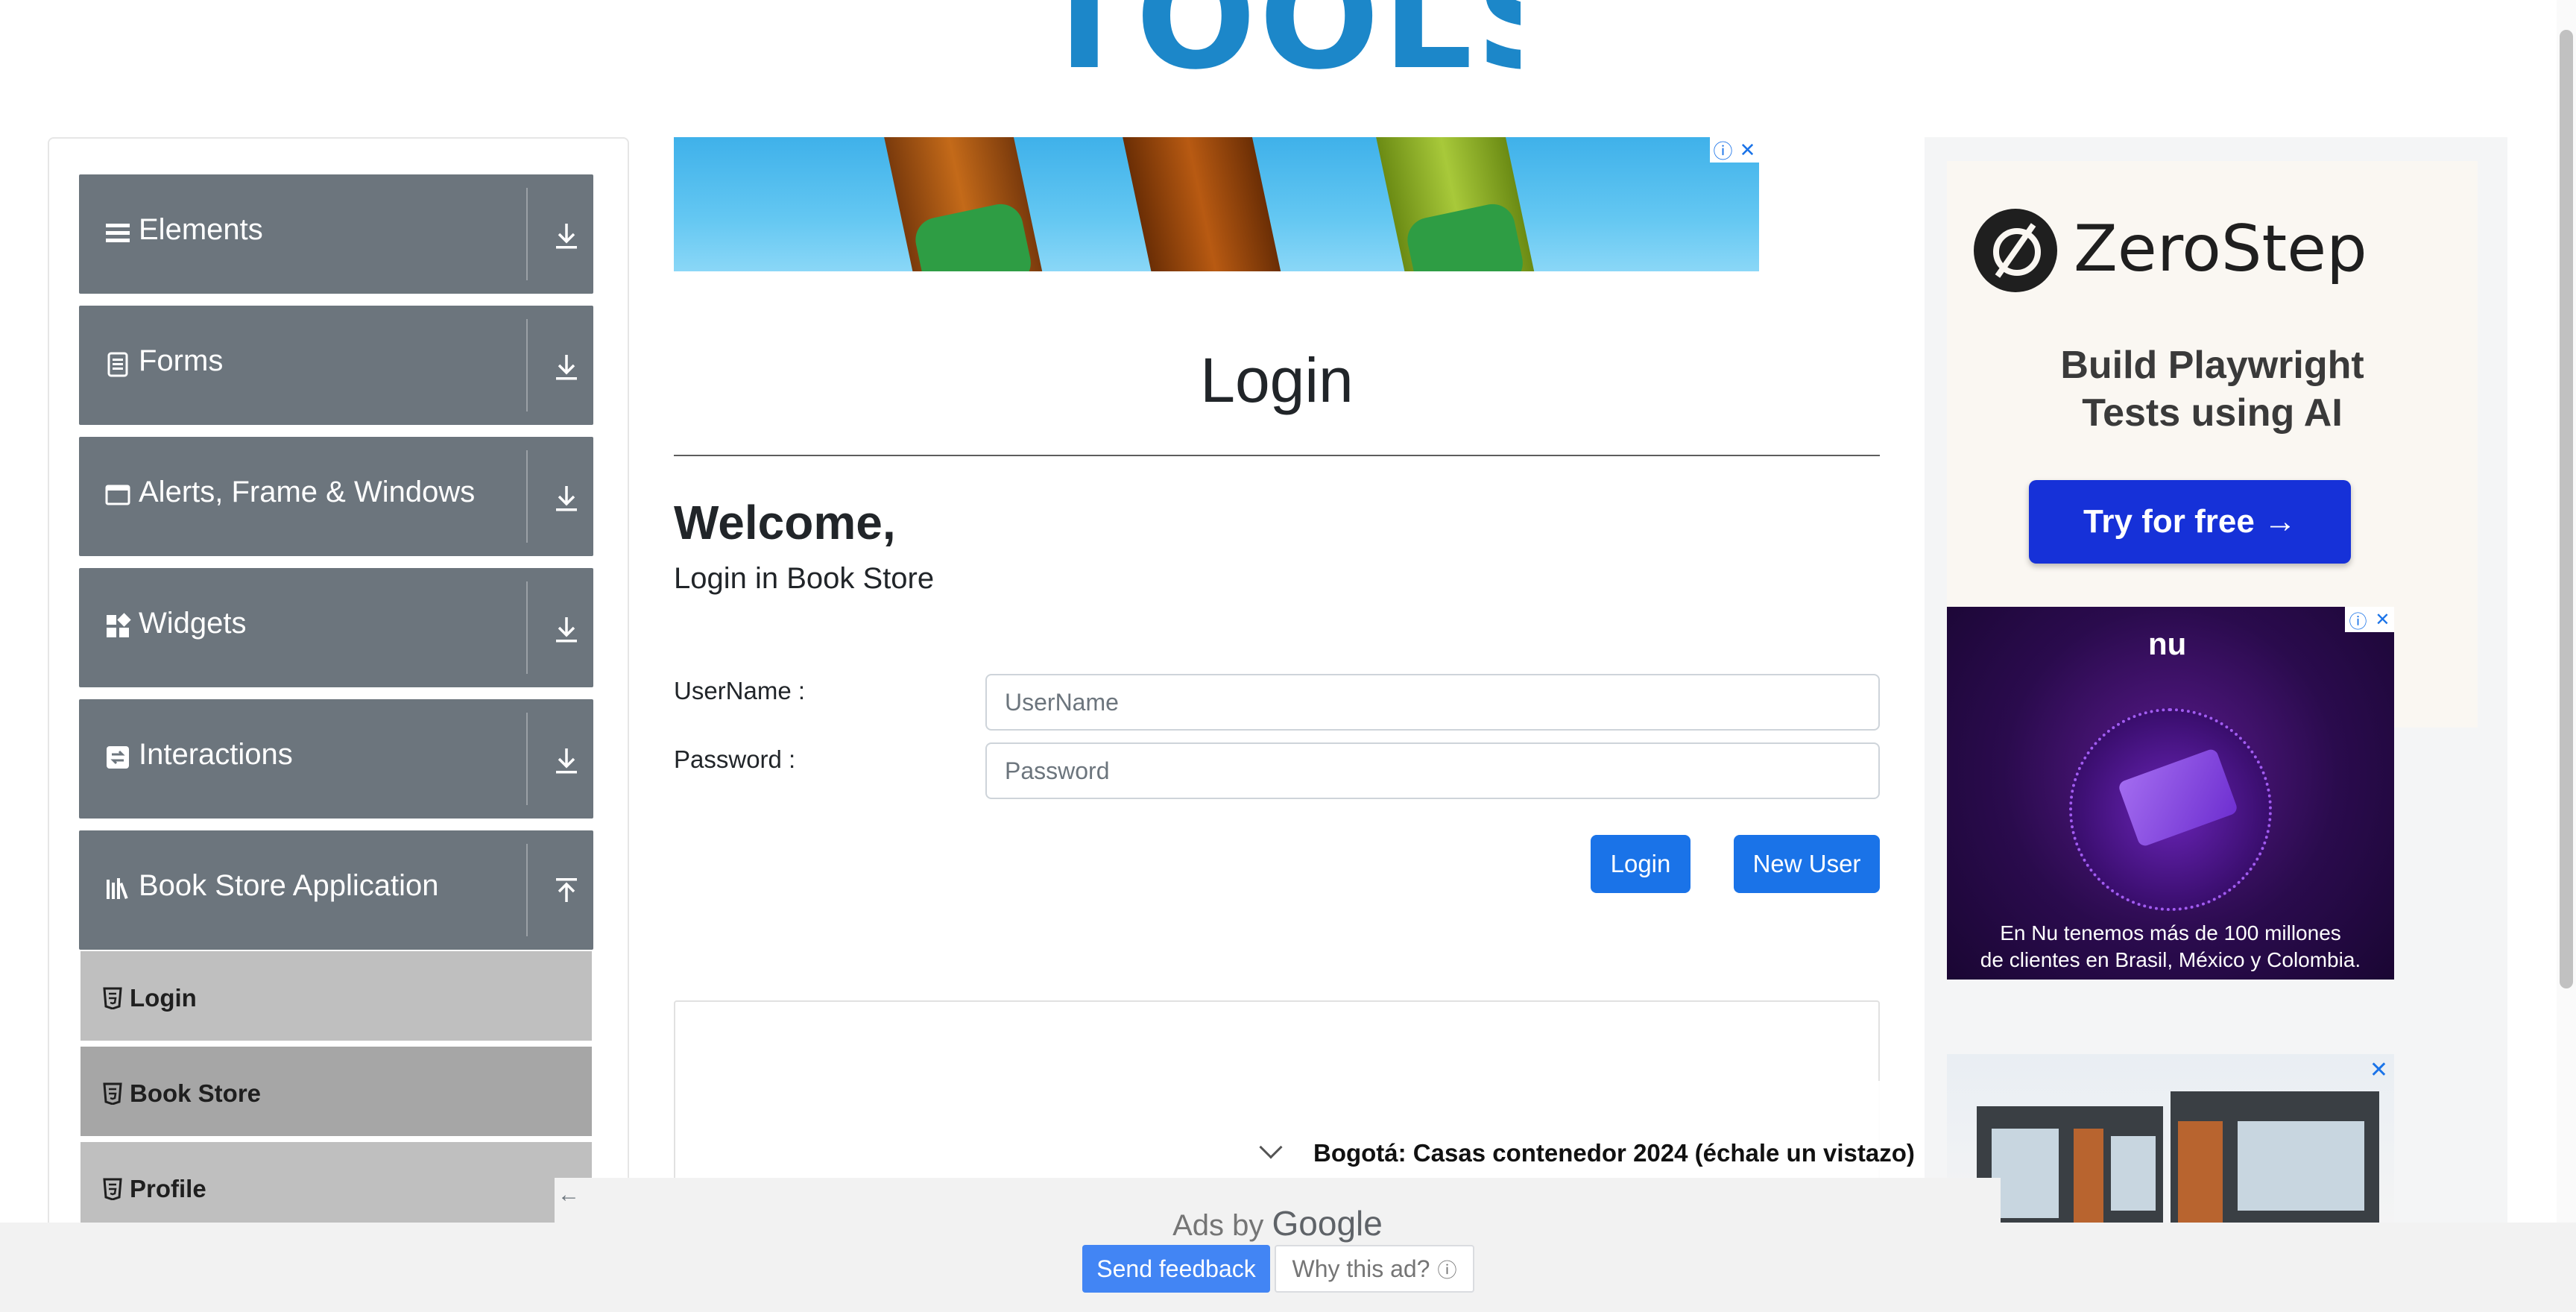 The width and height of the screenshot is (2576, 1312). I want to click on sidebar-group-elements: Elements, so click(336, 234).